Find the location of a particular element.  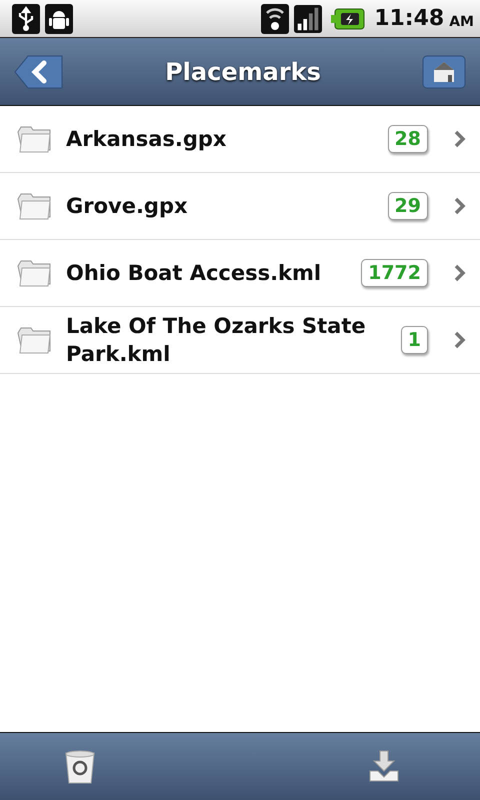

home-button is located at coordinates (444, 71).